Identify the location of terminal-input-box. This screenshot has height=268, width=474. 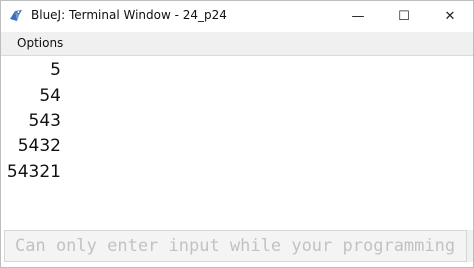
(235, 246).